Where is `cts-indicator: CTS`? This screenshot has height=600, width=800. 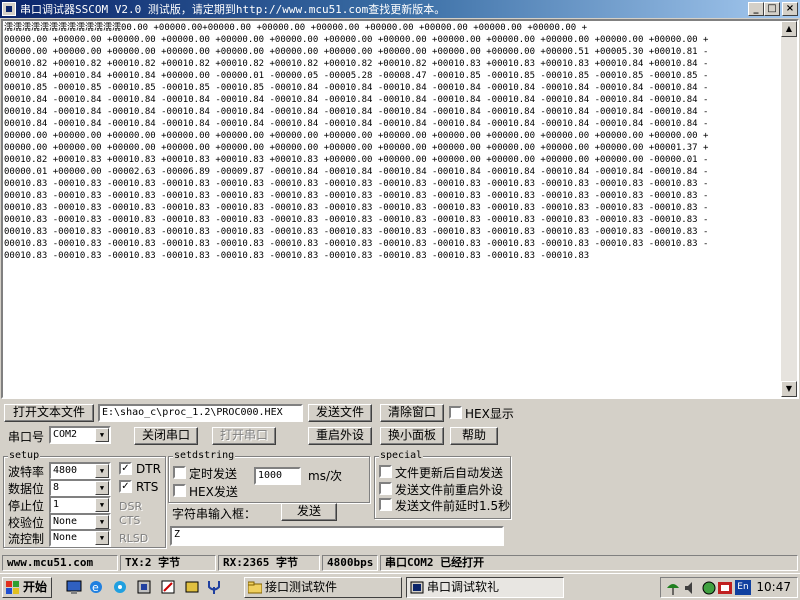 cts-indicator: CTS is located at coordinates (130, 520).